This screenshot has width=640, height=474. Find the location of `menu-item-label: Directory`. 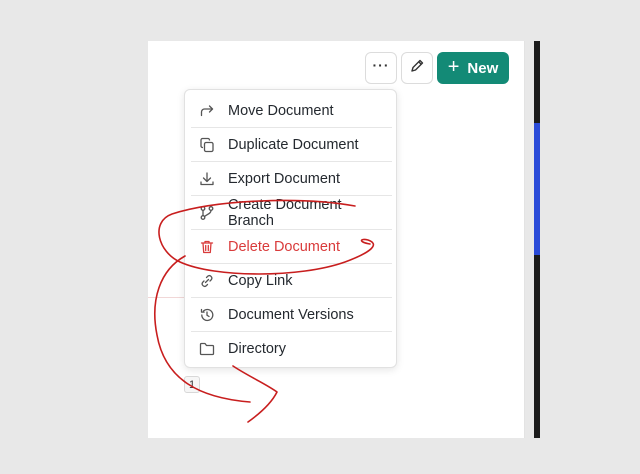

menu-item-label: Directory is located at coordinates (257, 349).